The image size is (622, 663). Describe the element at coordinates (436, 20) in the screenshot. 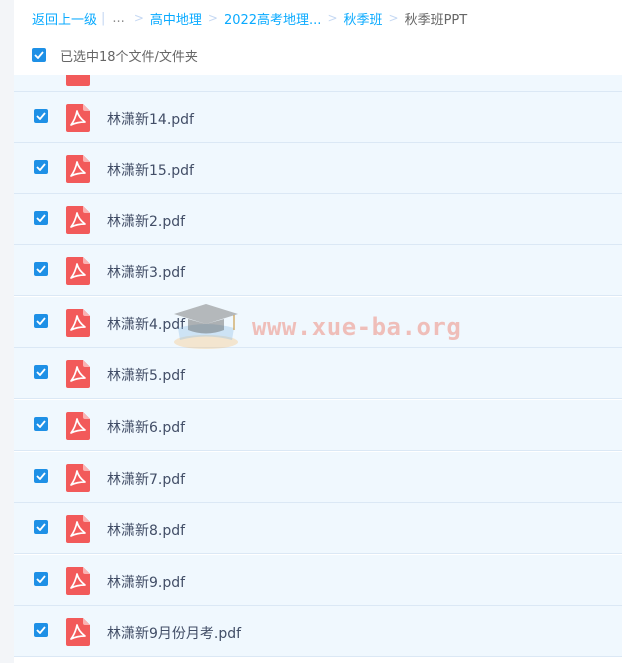

I see `breadcrumb-current: 秋季班PPT` at that location.